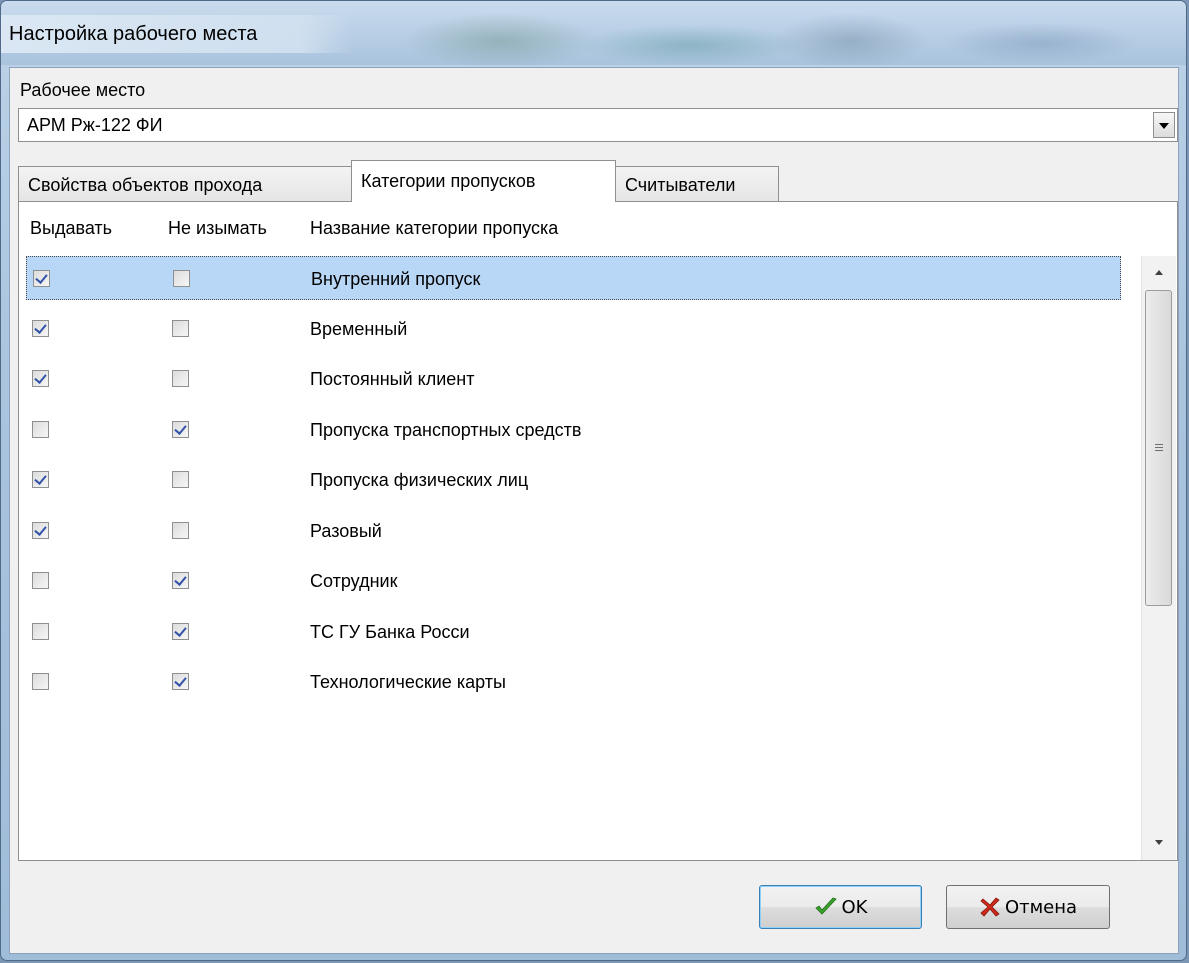 This screenshot has height=963, width=1189. I want to click on window-title: Настройка рабочего места, so click(177, 34).